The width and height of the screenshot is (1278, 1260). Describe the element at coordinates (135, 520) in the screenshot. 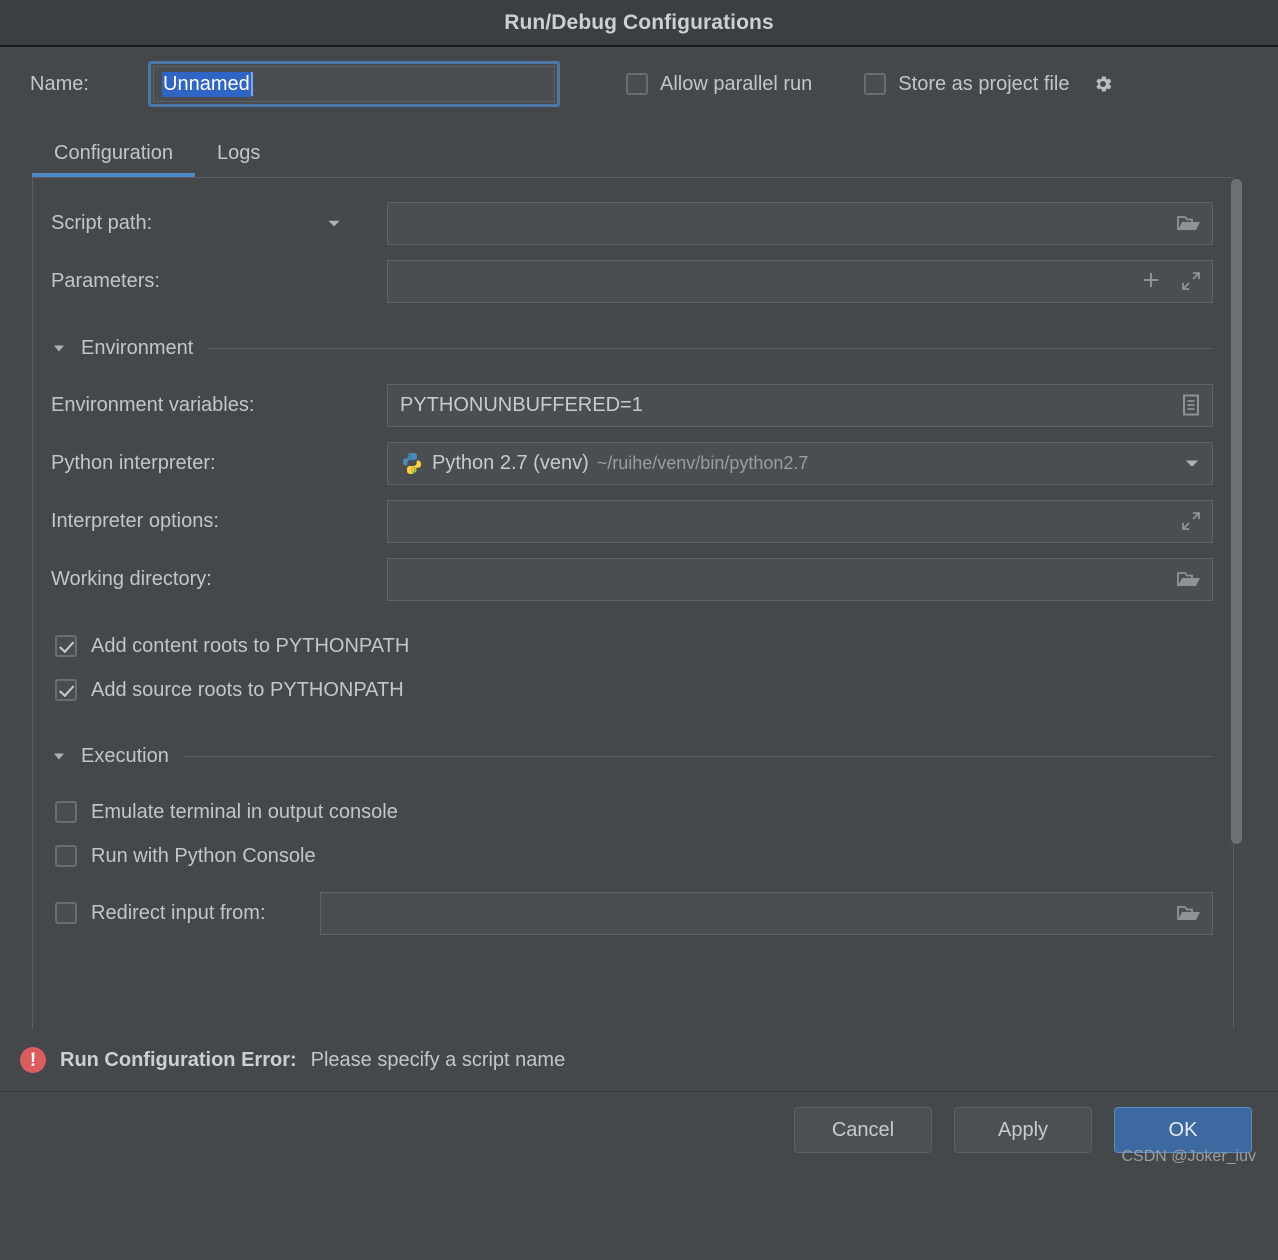

I see `interpreter-options-label: Interpreter options:` at that location.